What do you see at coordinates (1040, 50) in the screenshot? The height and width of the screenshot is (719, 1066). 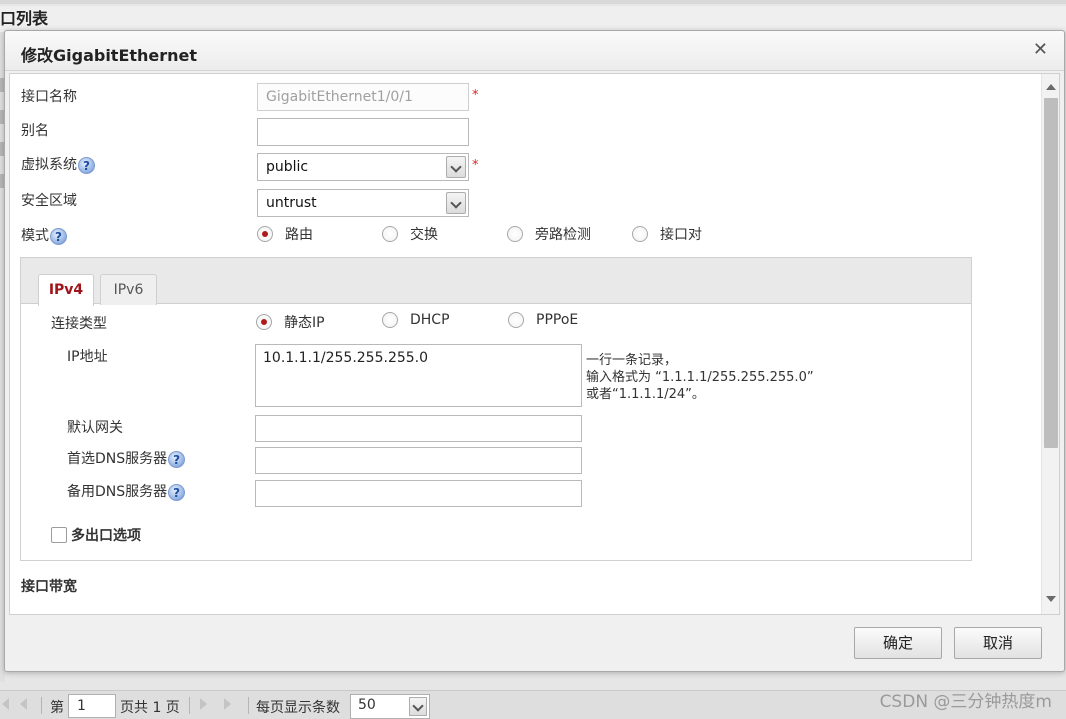 I see `close-icon: ✕` at bounding box center [1040, 50].